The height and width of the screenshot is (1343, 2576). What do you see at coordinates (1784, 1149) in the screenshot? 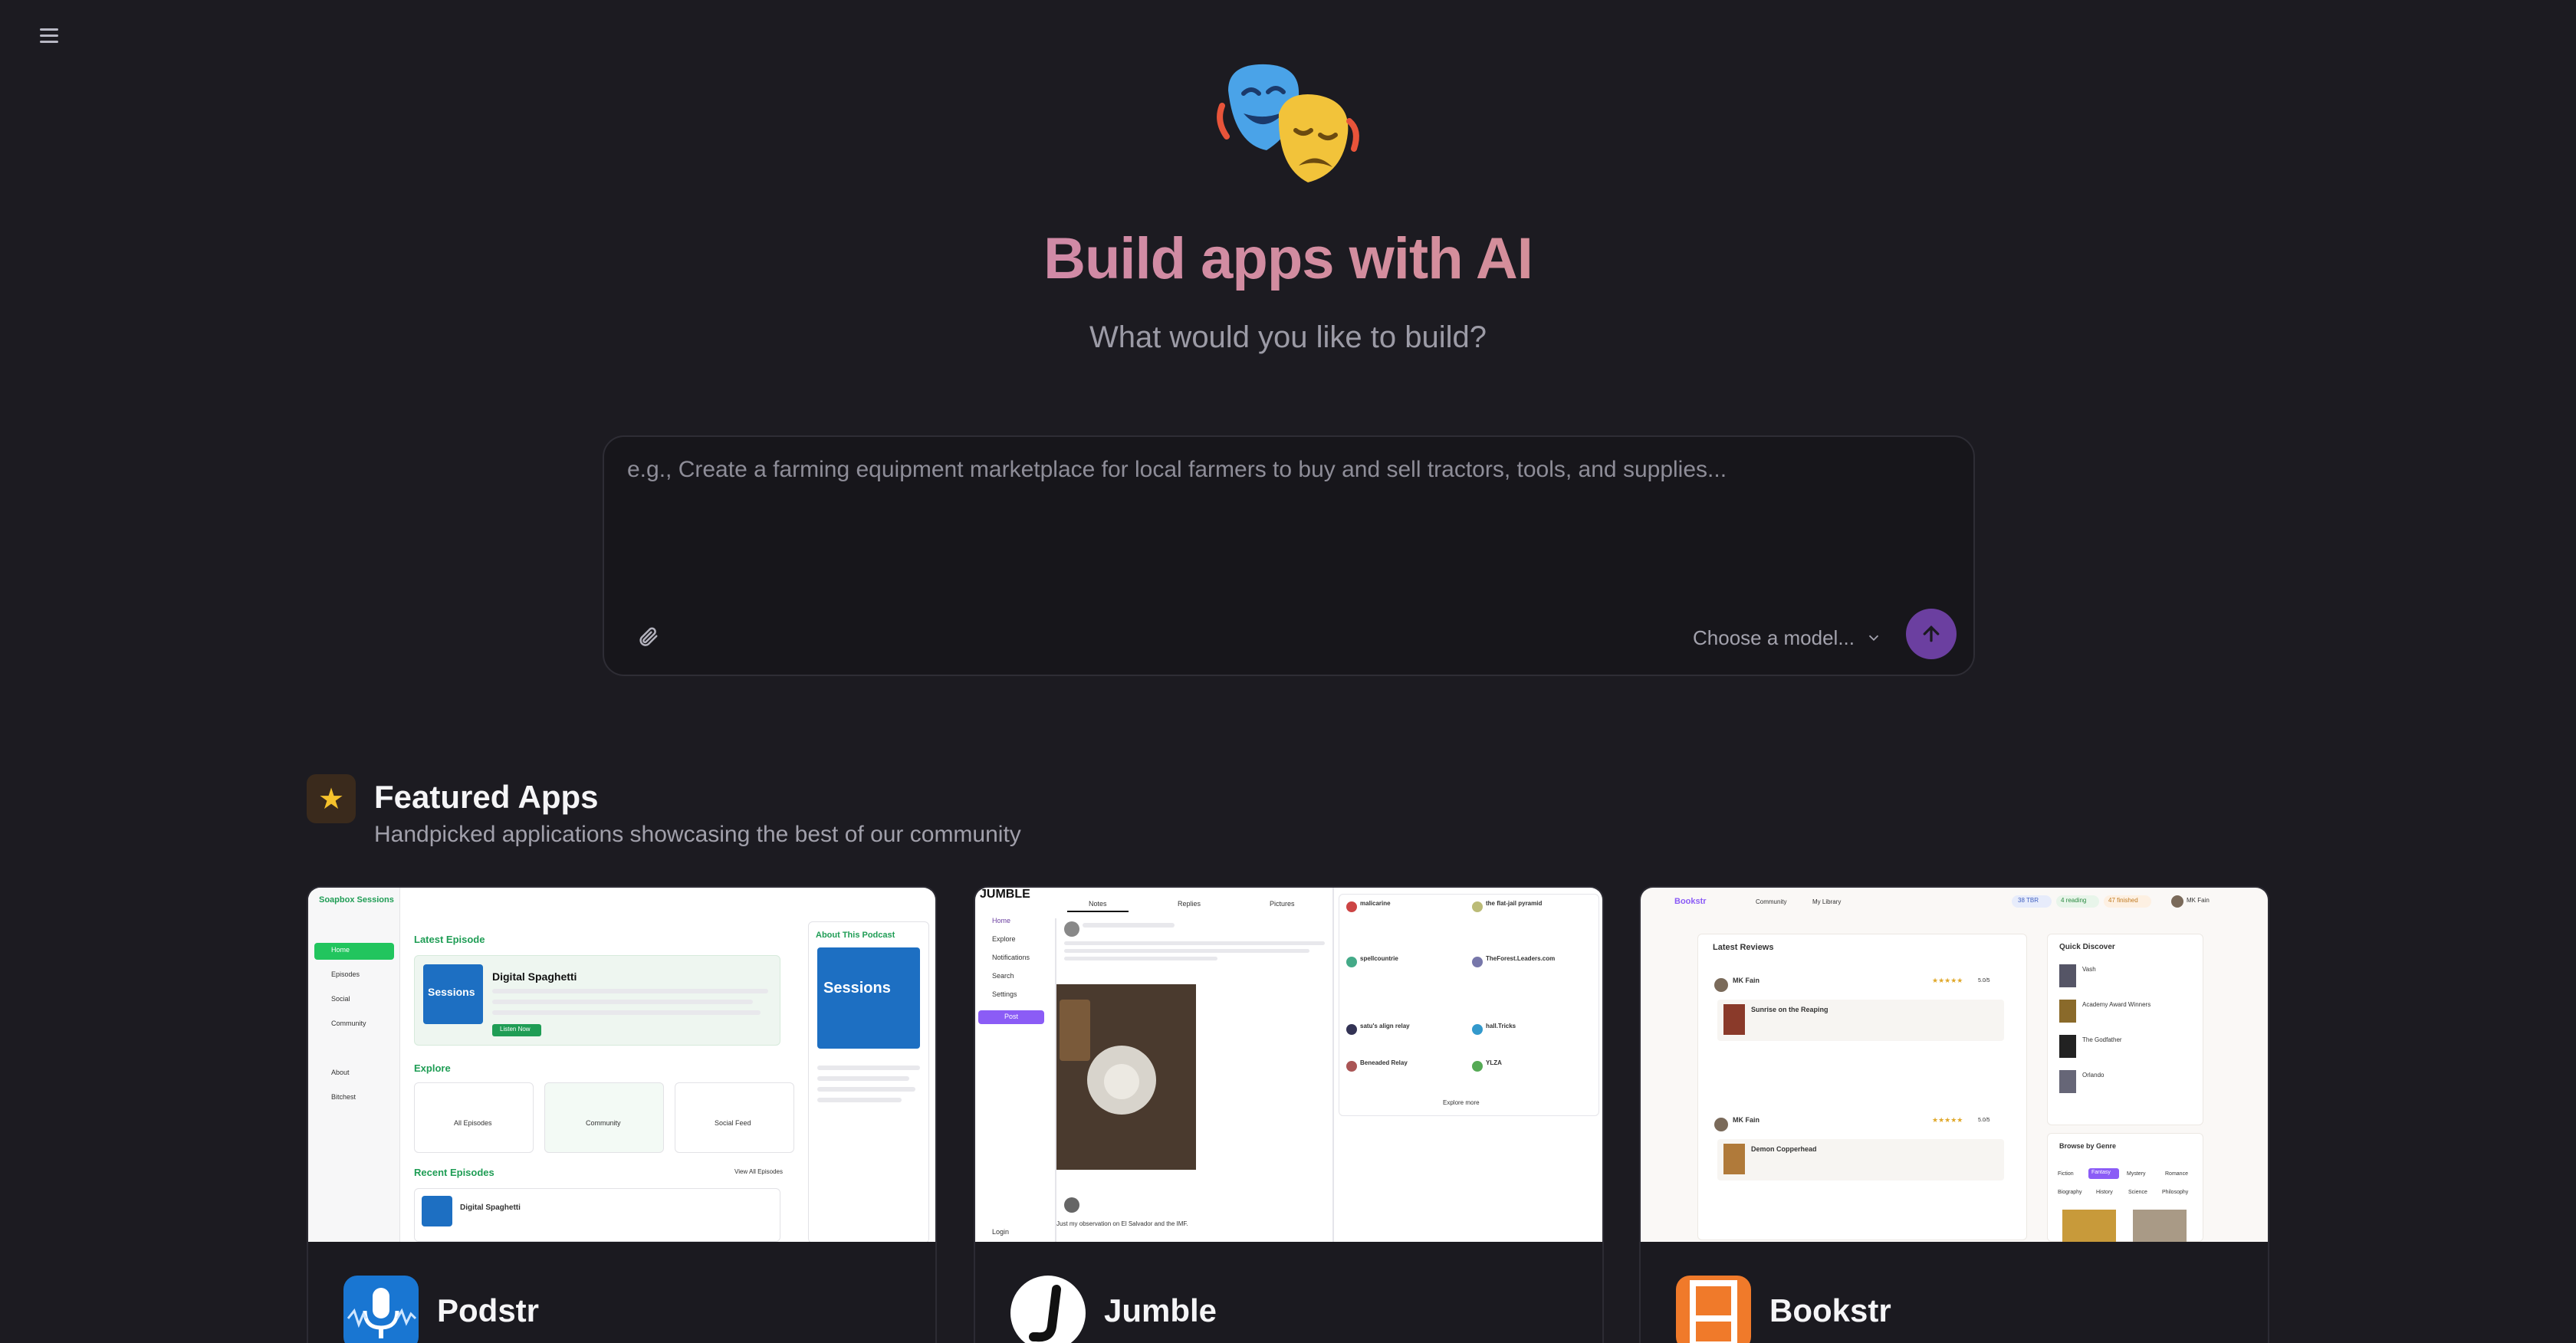
I see `bookstr-review-book: Demon Copperhead` at bounding box center [1784, 1149].